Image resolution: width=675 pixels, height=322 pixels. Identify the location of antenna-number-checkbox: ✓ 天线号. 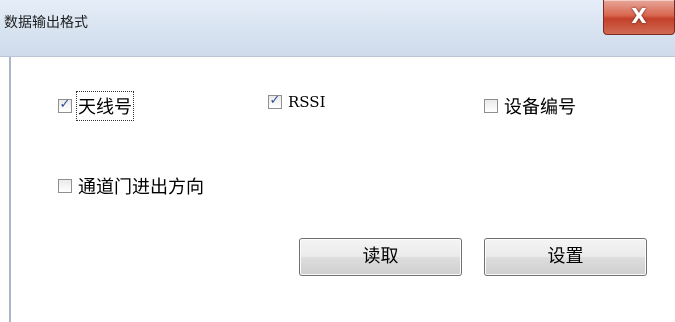
(96, 106).